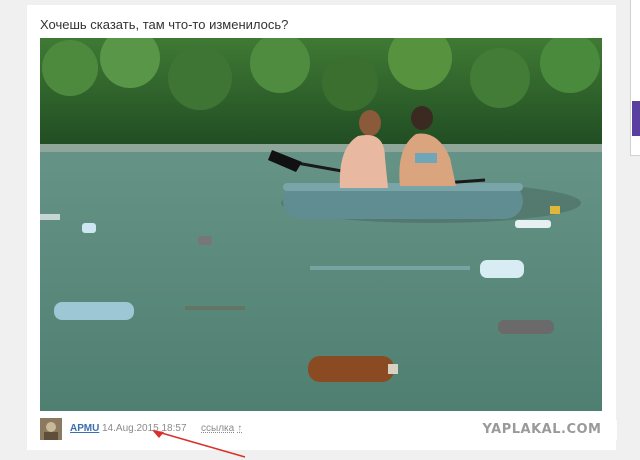 This screenshot has width=640, height=460. I want to click on watermark: YAPLAKAL.COM, so click(542, 430).